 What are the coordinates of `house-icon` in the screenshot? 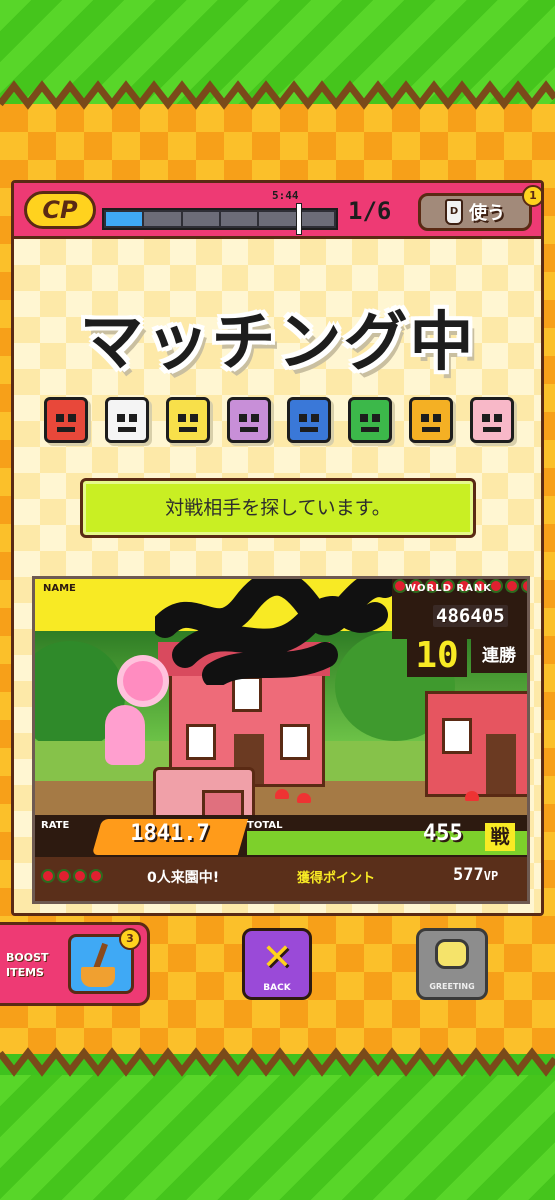 It's located at (476, 744).